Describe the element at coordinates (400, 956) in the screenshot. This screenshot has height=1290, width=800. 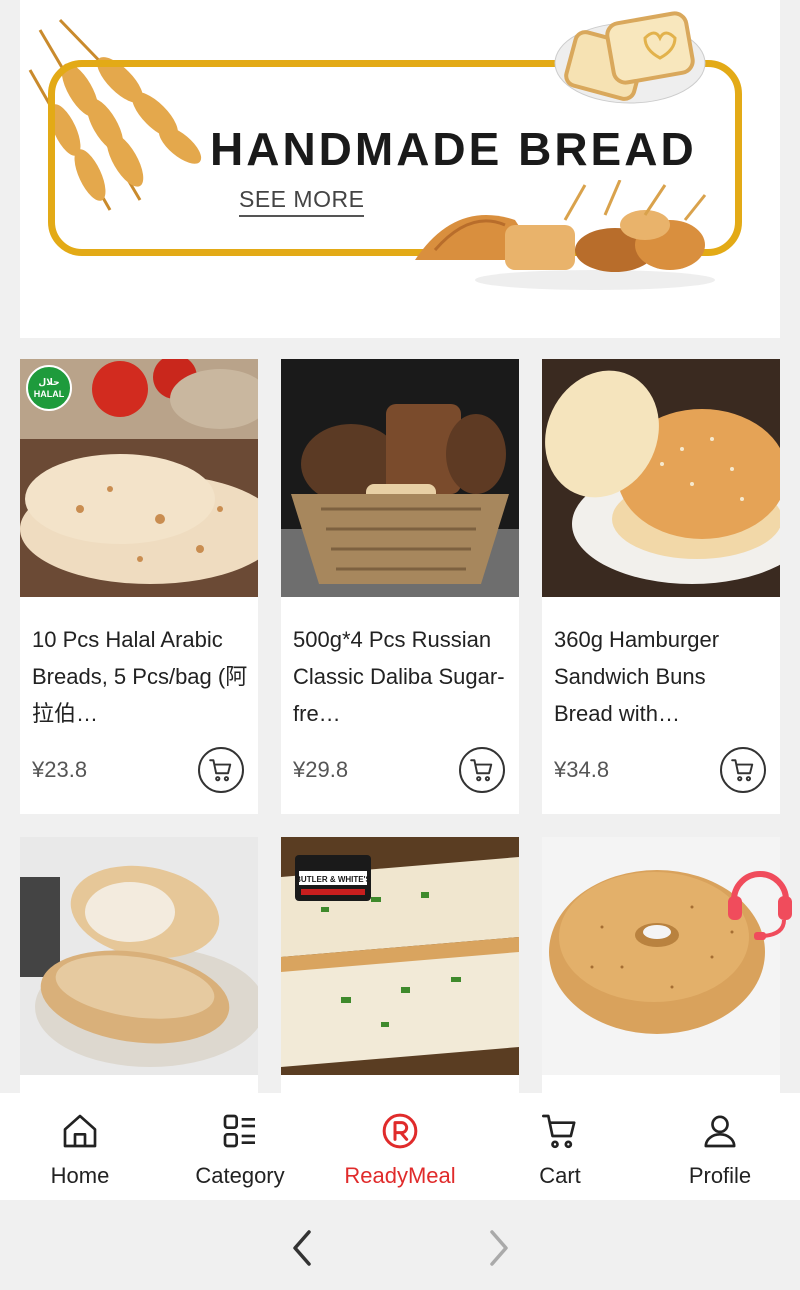
I see `product-image: BUTLER & WHITE'S` at that location.